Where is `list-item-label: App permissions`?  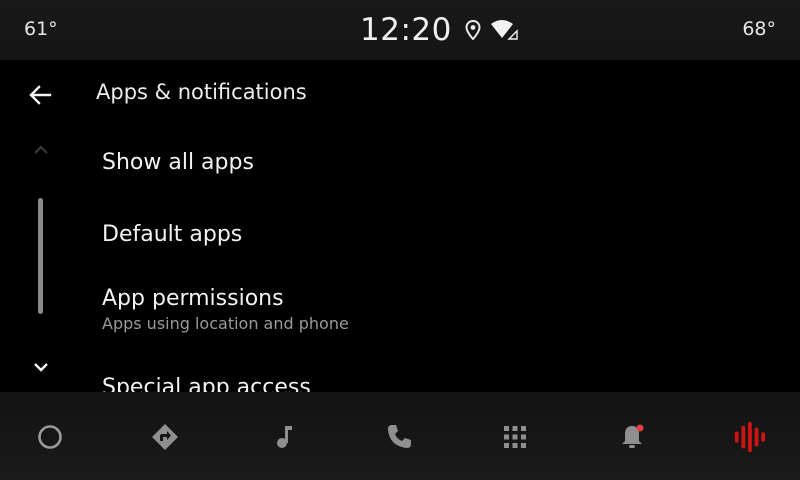
list-item-label: App permissions is located at coordinates (193, 298).